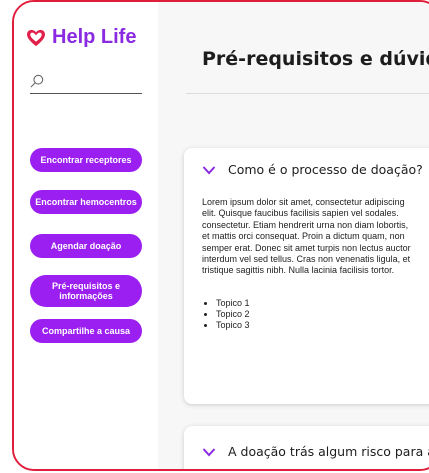 The width and height of the screenshot is (429, 473). I want to click on nav-share-cause-button: Compartilhe a causa, so click(86, 331).